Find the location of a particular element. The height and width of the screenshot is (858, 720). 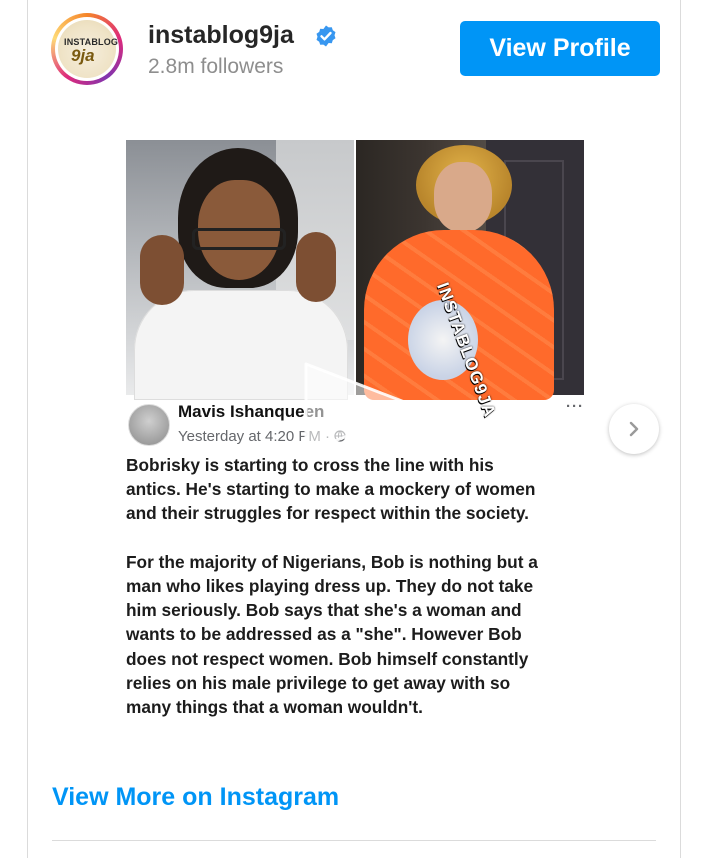

photo-woman-glasses is located at coordinates (240, 270).